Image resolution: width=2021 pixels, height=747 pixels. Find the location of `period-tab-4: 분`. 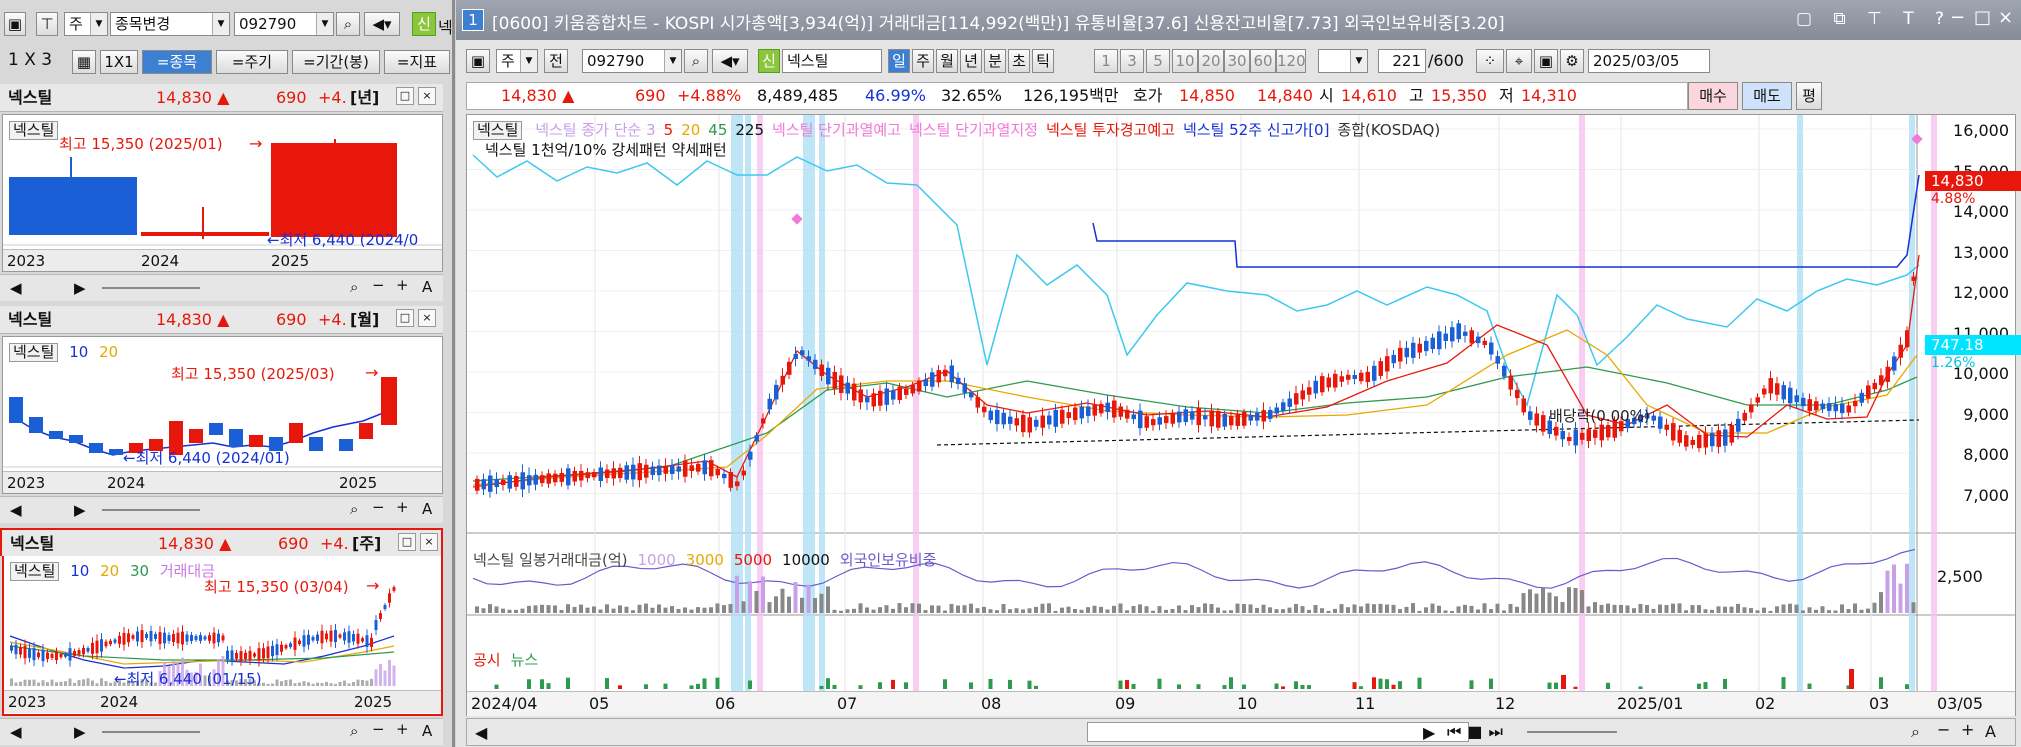

period-tab-4: 분 is located at coordinates (995, 61).